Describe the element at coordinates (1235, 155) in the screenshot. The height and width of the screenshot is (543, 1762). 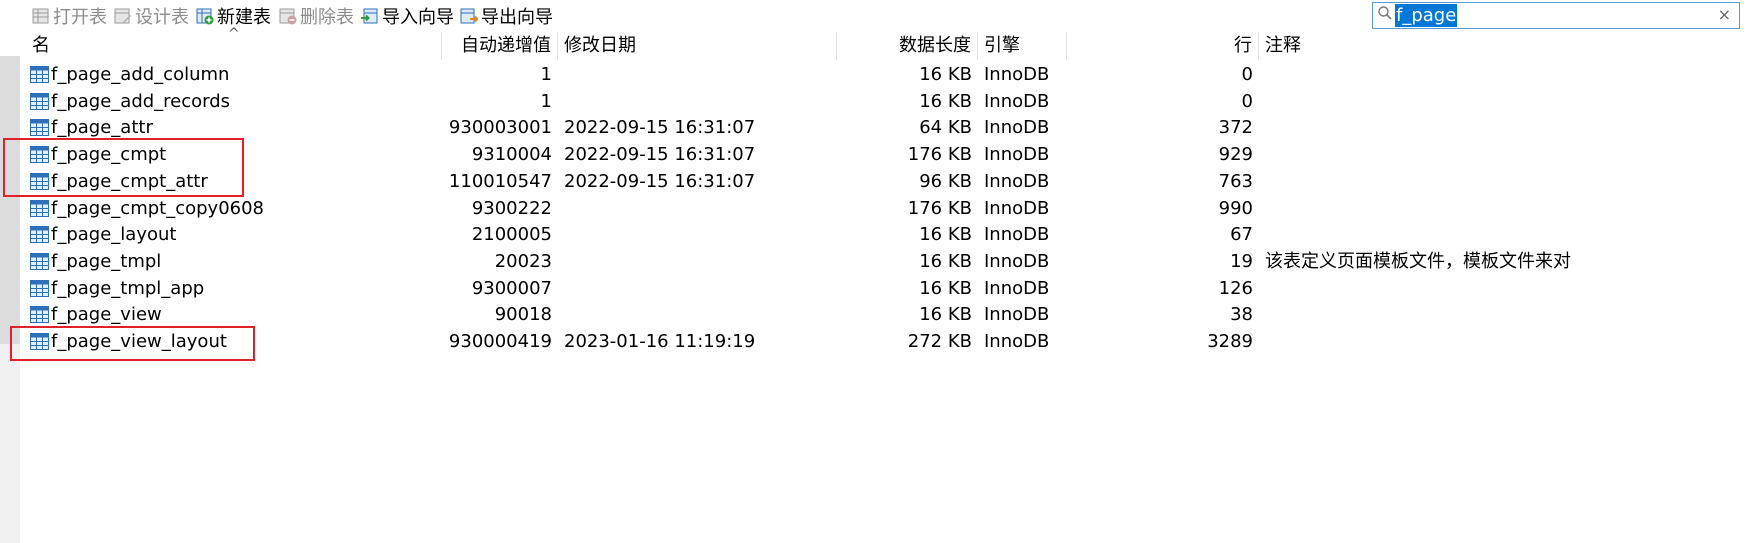
I see `row-count-text: 929` at that location.